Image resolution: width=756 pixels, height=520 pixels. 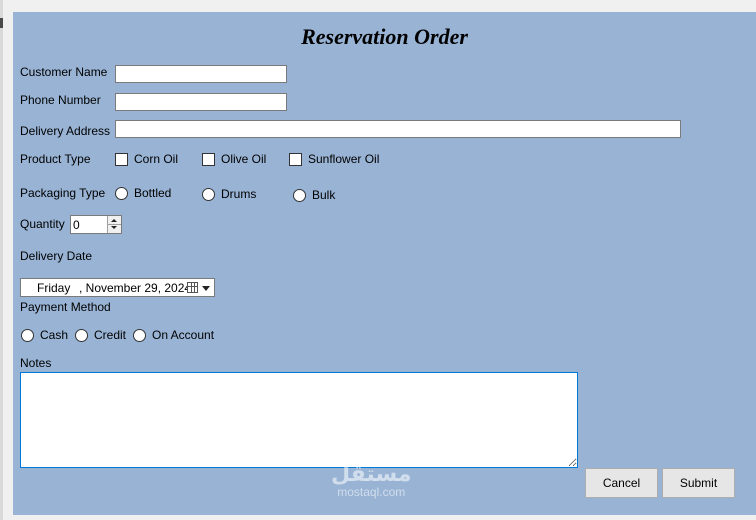 I want to click on cash-label: Cash, so click(x=54, y=335).